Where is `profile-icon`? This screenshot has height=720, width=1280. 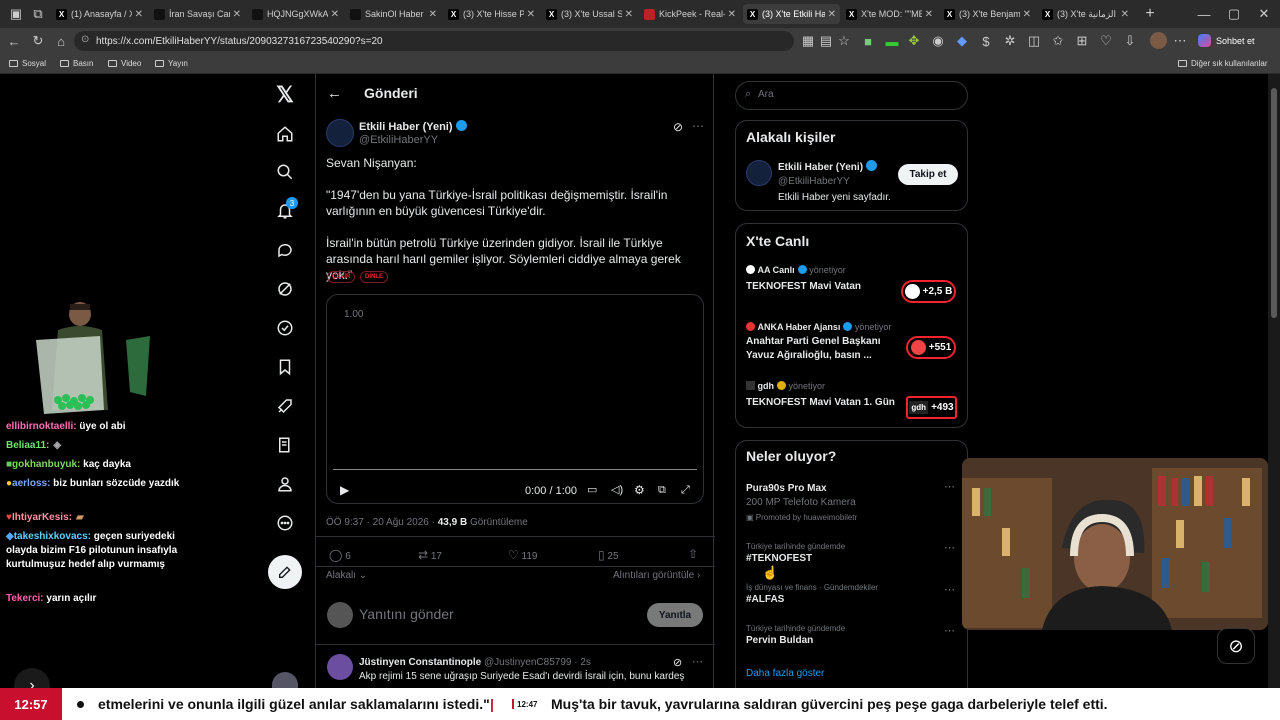
profile-icon is located at coordinates (285, 484).